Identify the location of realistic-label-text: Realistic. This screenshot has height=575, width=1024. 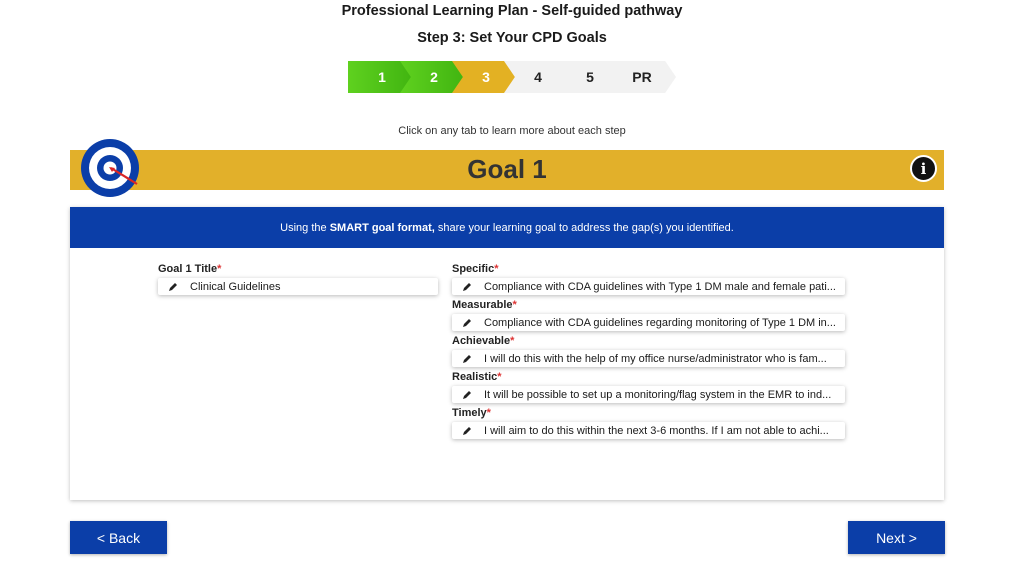
(475, 377).